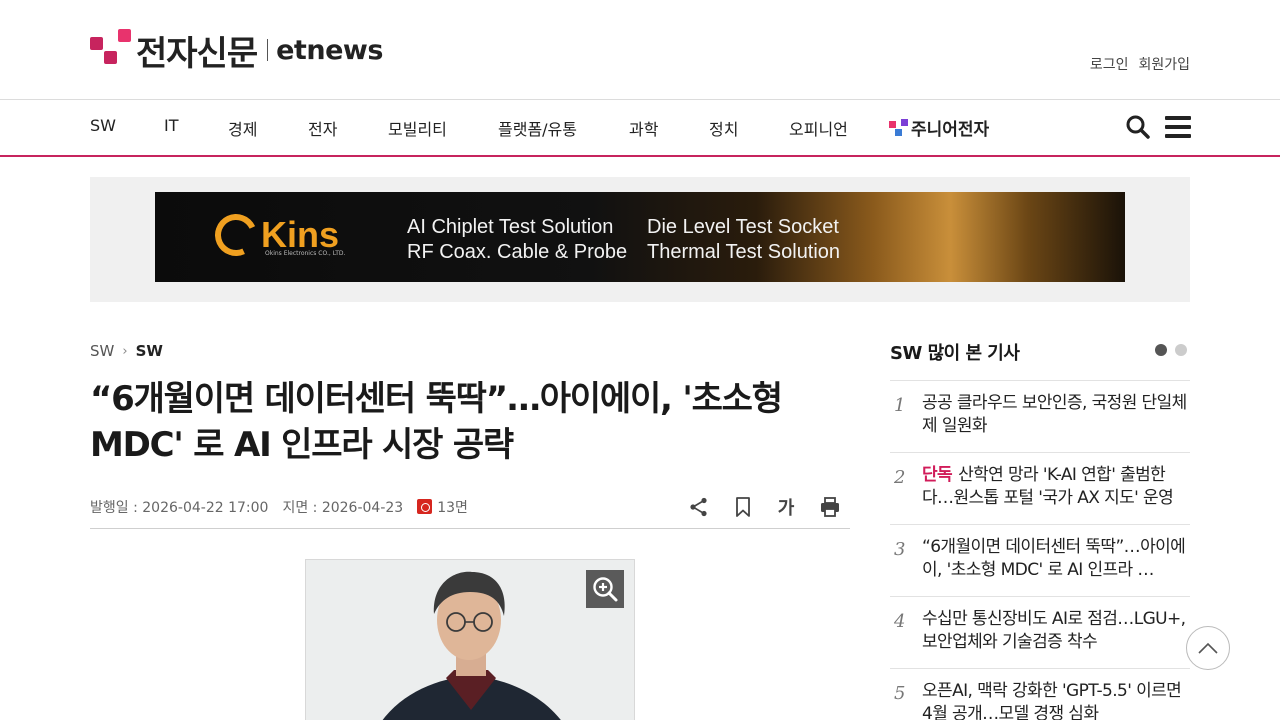 The height and width of the screenshot is (720, 1280). What do you see at coordinates (329, 50) in the screenshot?
I see `logo-english-text: etnews` at bounding box center [329, 50].